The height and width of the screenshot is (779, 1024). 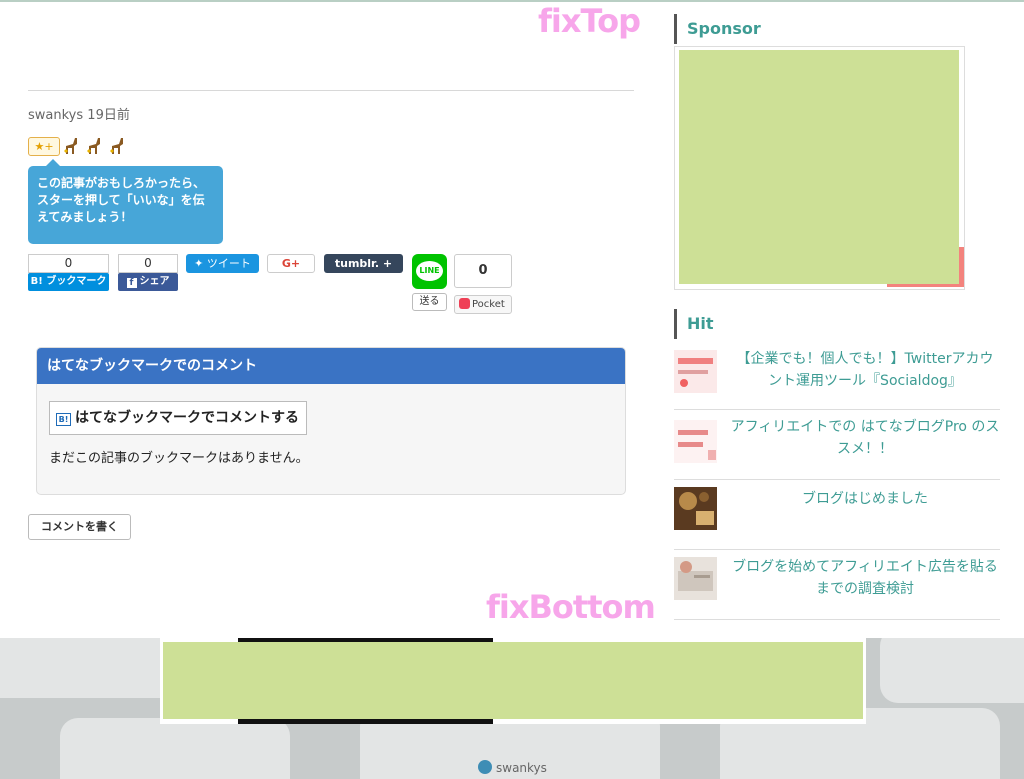 I want to click on blog-start-thumbnail-icon, so click(x=695, y=508).